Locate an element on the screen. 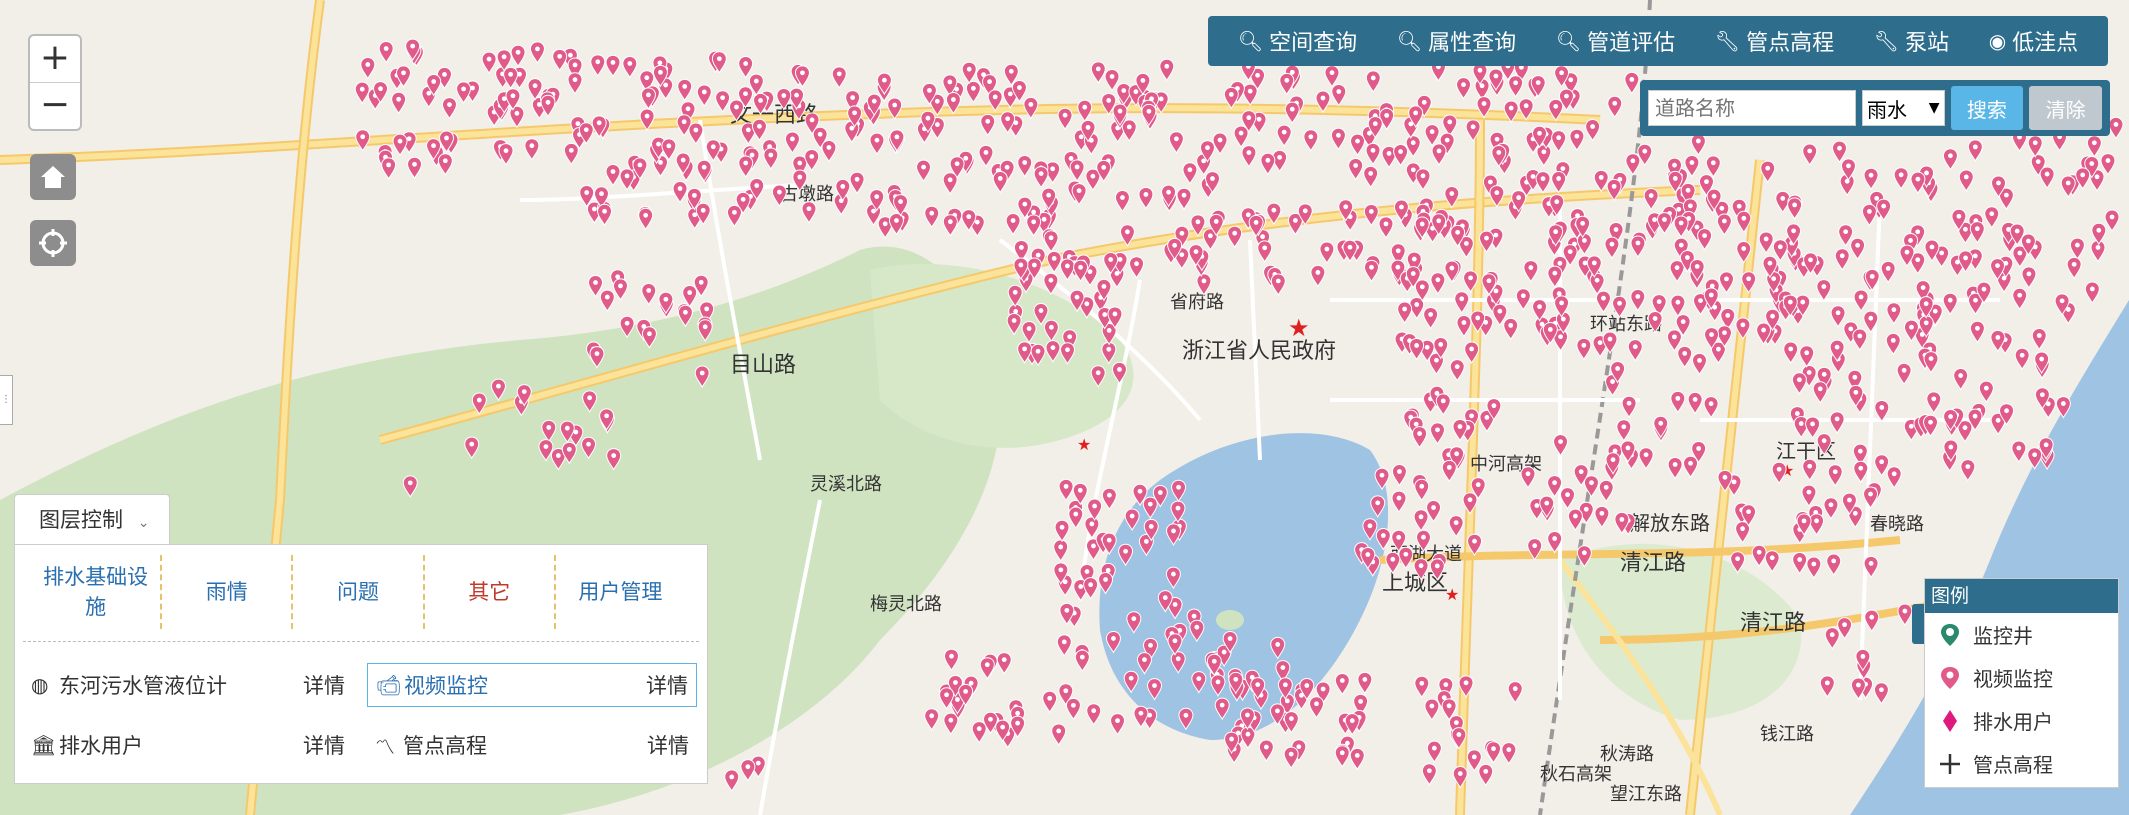  search-button: 搜索 is located at coordinates (1987, 108).